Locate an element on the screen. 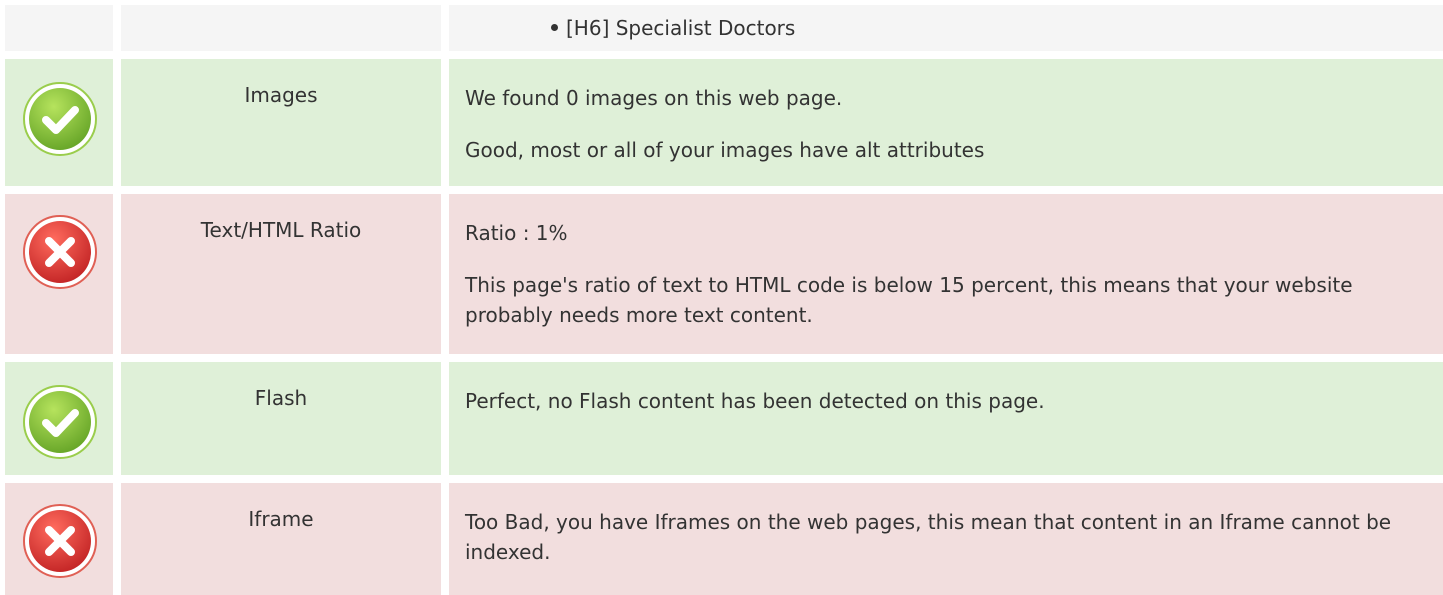  headings-list: [H6] Specialist Doctors is located at coordinates (946, 28).